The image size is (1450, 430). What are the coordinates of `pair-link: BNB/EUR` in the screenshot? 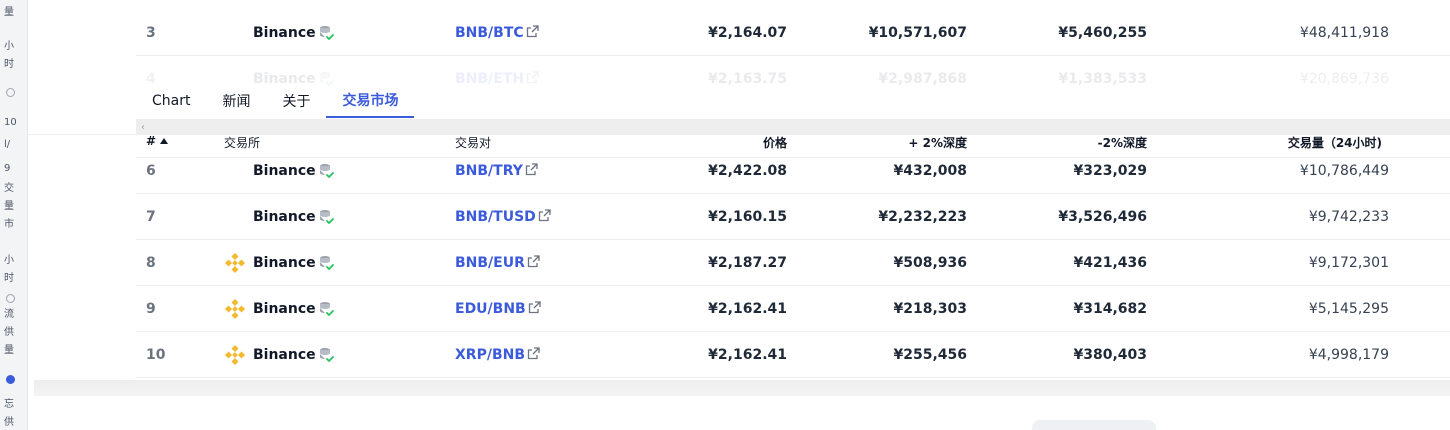 It's located at (497, 263).